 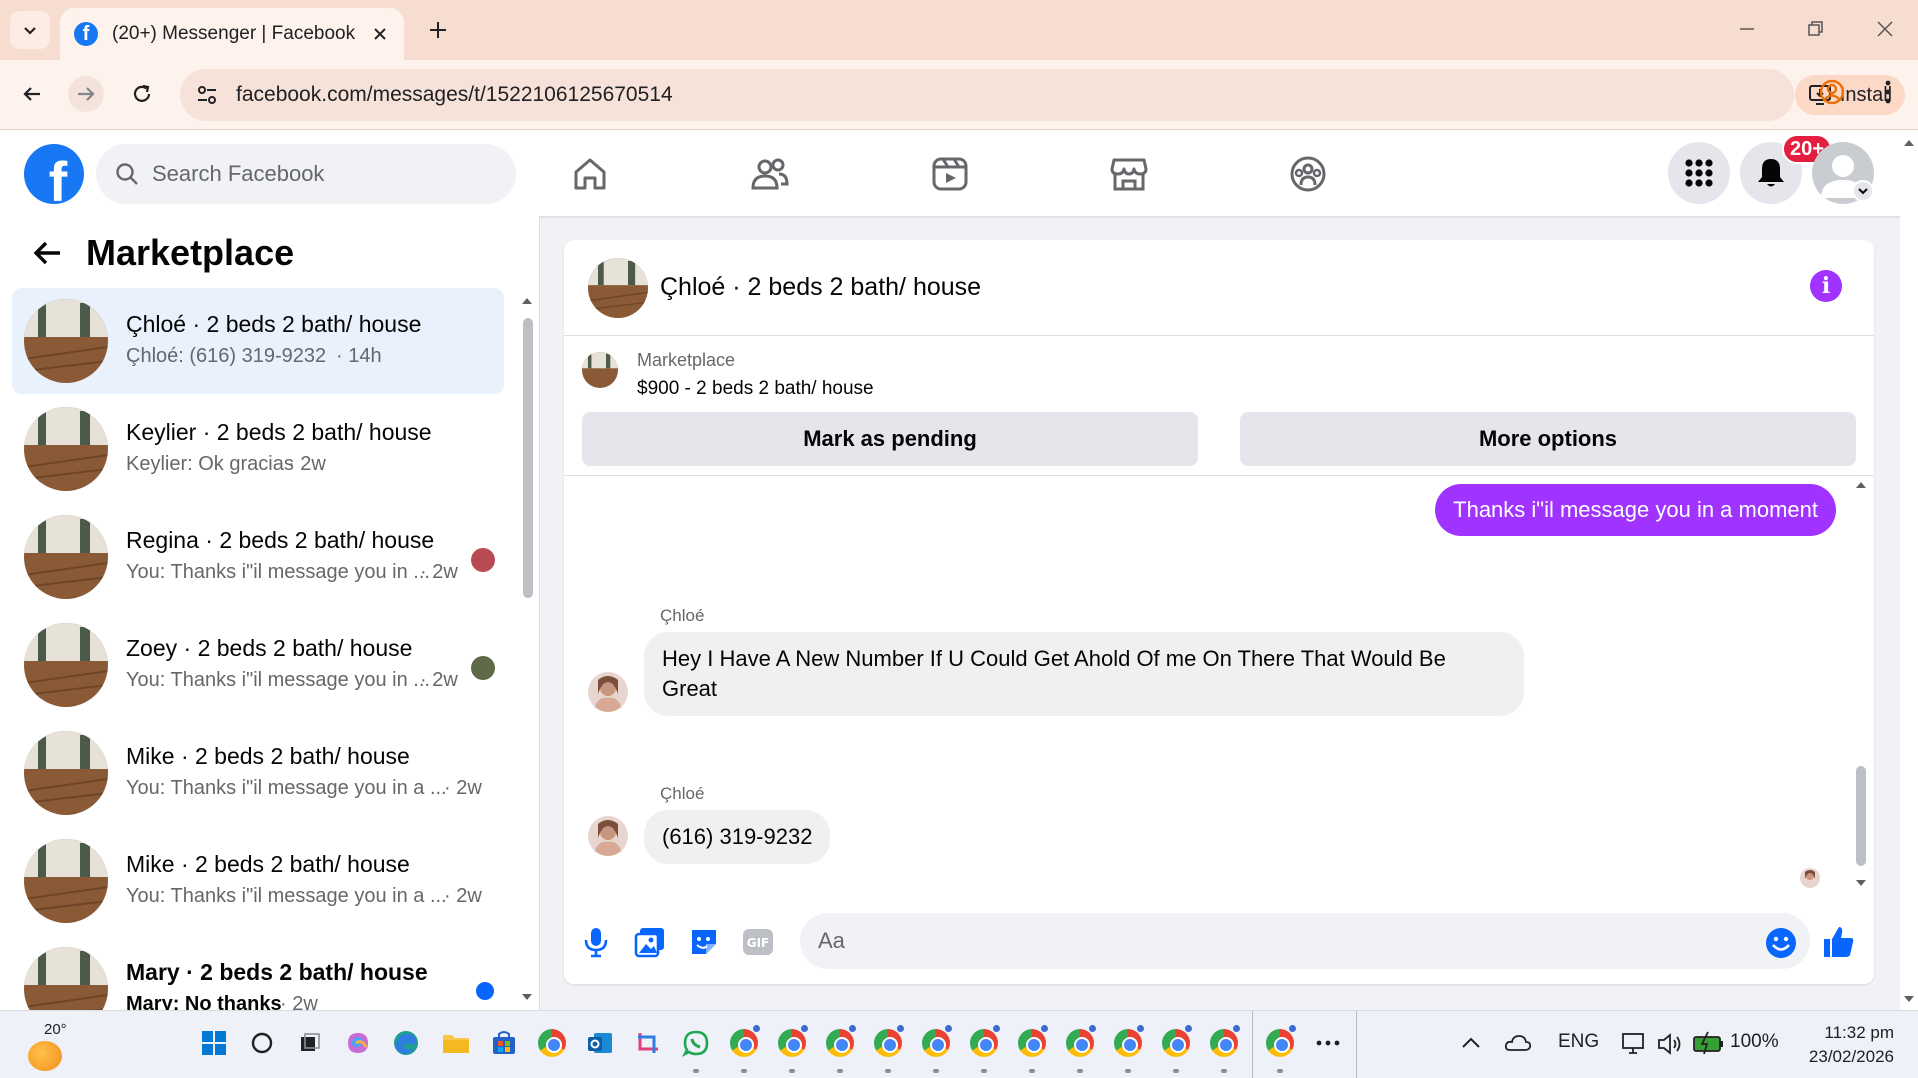 What do you see at coordinates (1129, 174) in the screenshot?
I see `nav-marketplace` at bounding box center [1129, 174].